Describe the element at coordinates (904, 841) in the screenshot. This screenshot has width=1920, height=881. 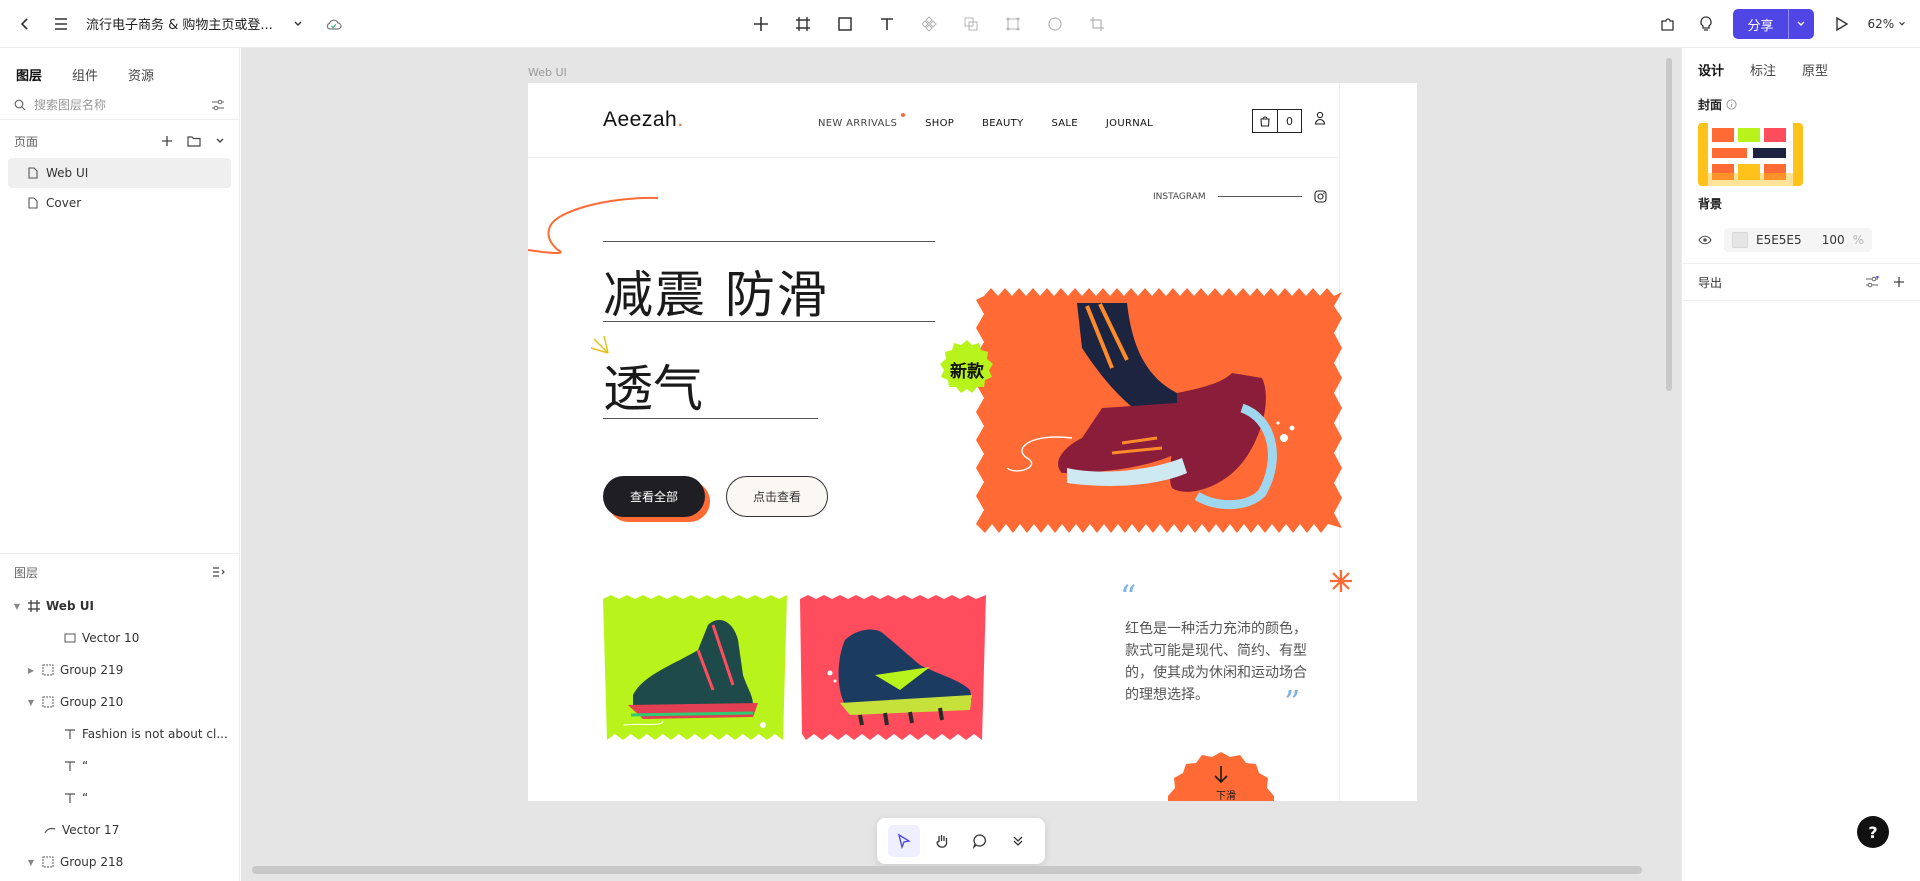
I see `pointer-tool-icon` at that location.